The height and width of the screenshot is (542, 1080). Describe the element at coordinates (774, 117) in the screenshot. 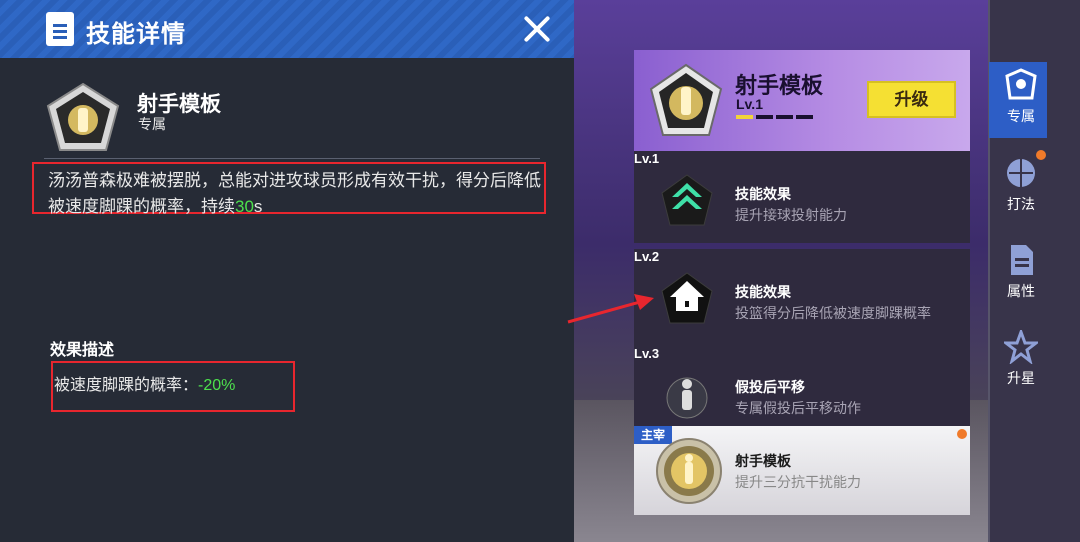

I see `level-progress` at that location.